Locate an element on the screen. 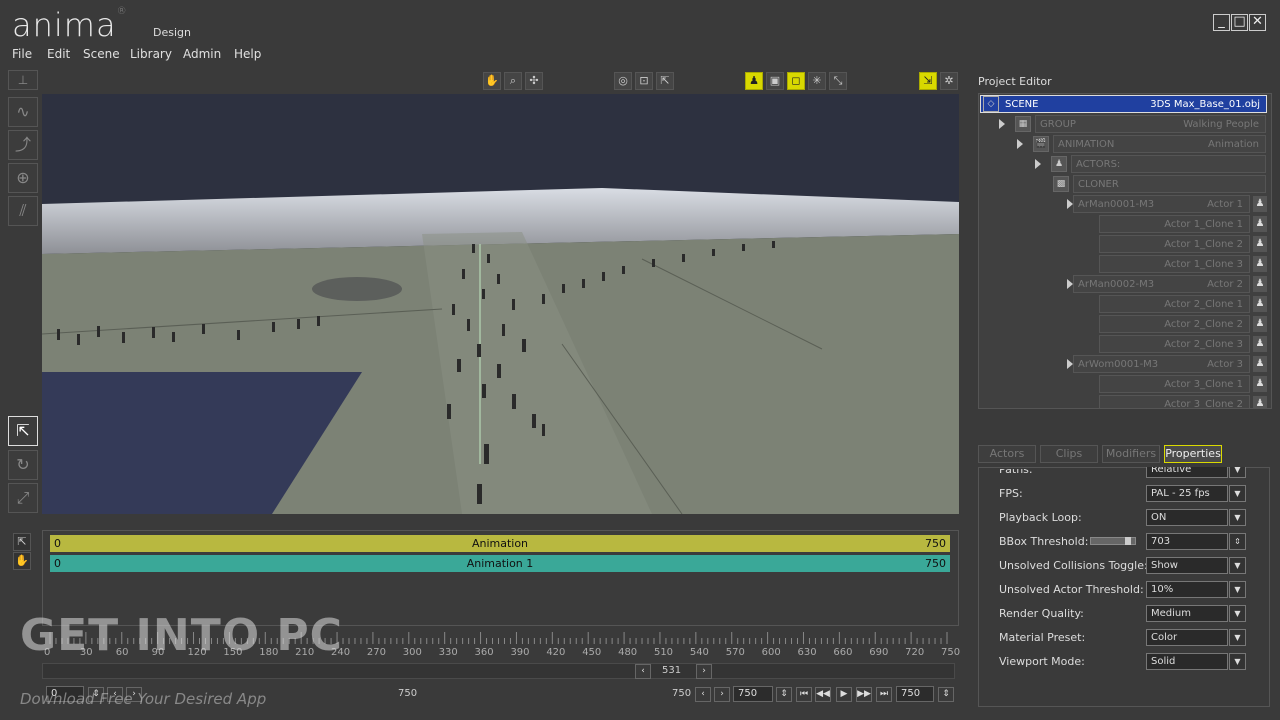 The height and width of the screenshot is (720, 1280). menu-edit: Edit is located at coordinates (58, 54).